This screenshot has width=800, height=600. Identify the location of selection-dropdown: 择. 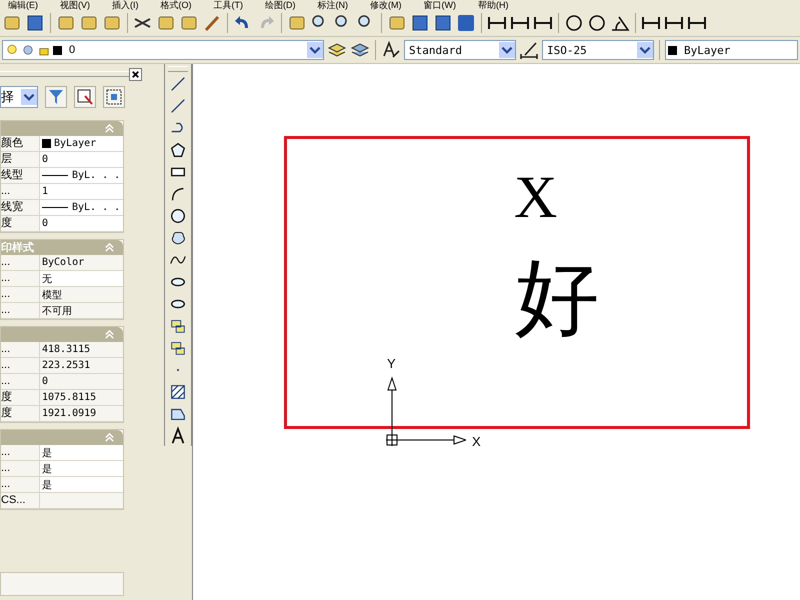
(19, 97).